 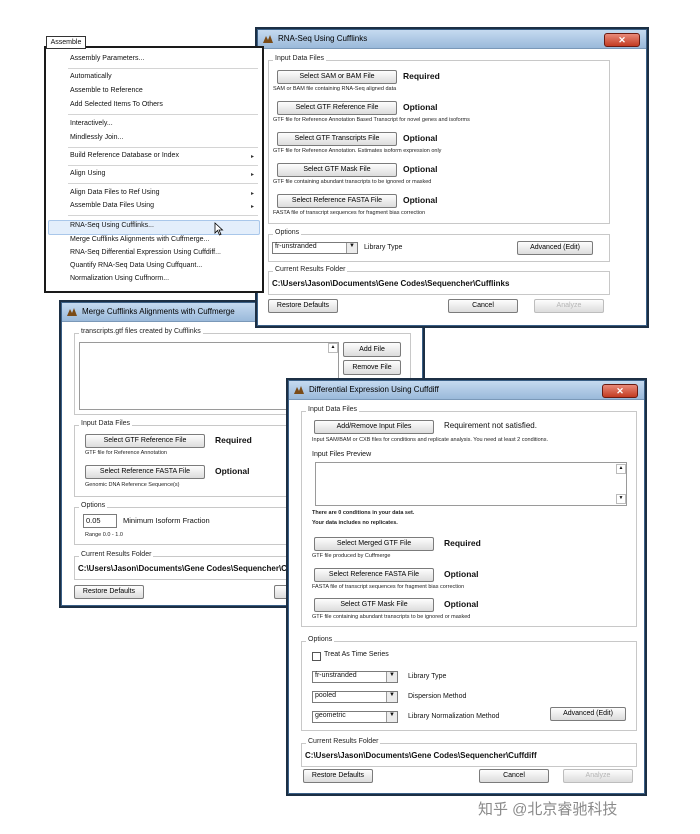 What do you see at coordinates (116, 104) in the screenshot?
I see `menu-item-add-selected-items: Add Selected Items To Others` at bounding box center [116, 104].